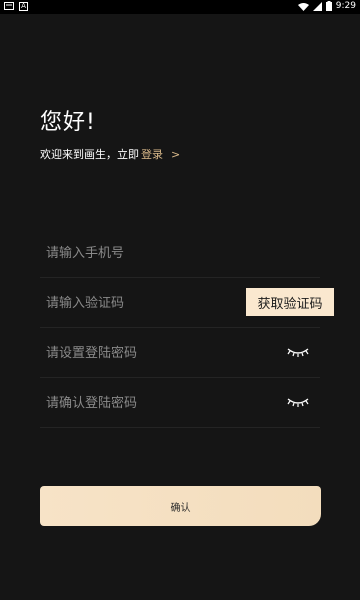  What do you see at coordinates (16, 6) in the screenshot?
I see `status-left: A` at bounding box center [16, 6].